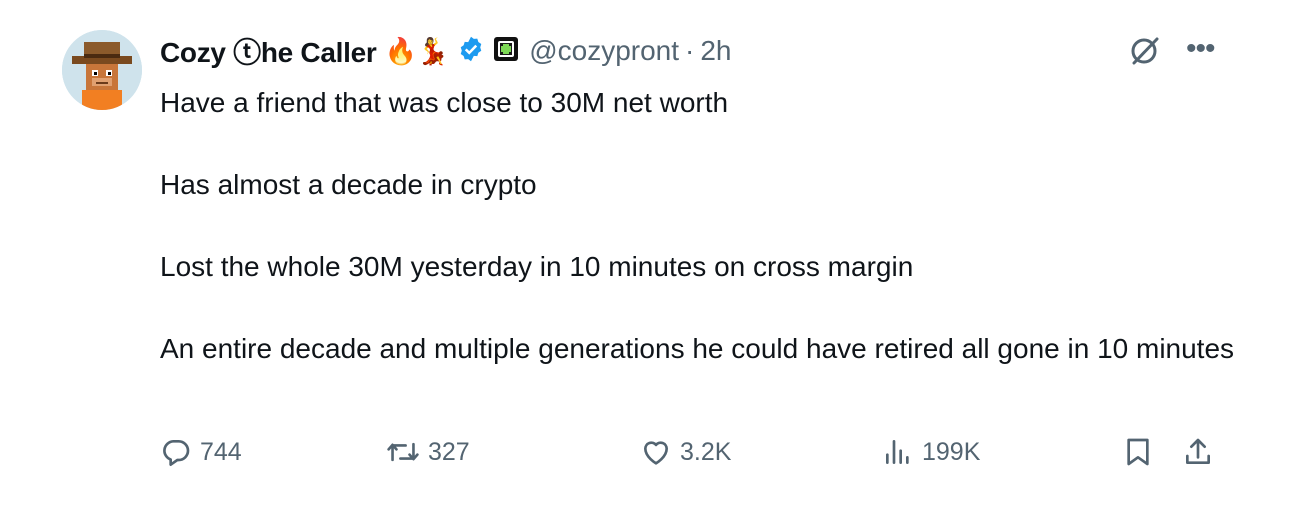  What do you see at coordinates (604, 51) in the screenshot?
I see `author-handle: @cozypront` at bounding box center [604, 51].